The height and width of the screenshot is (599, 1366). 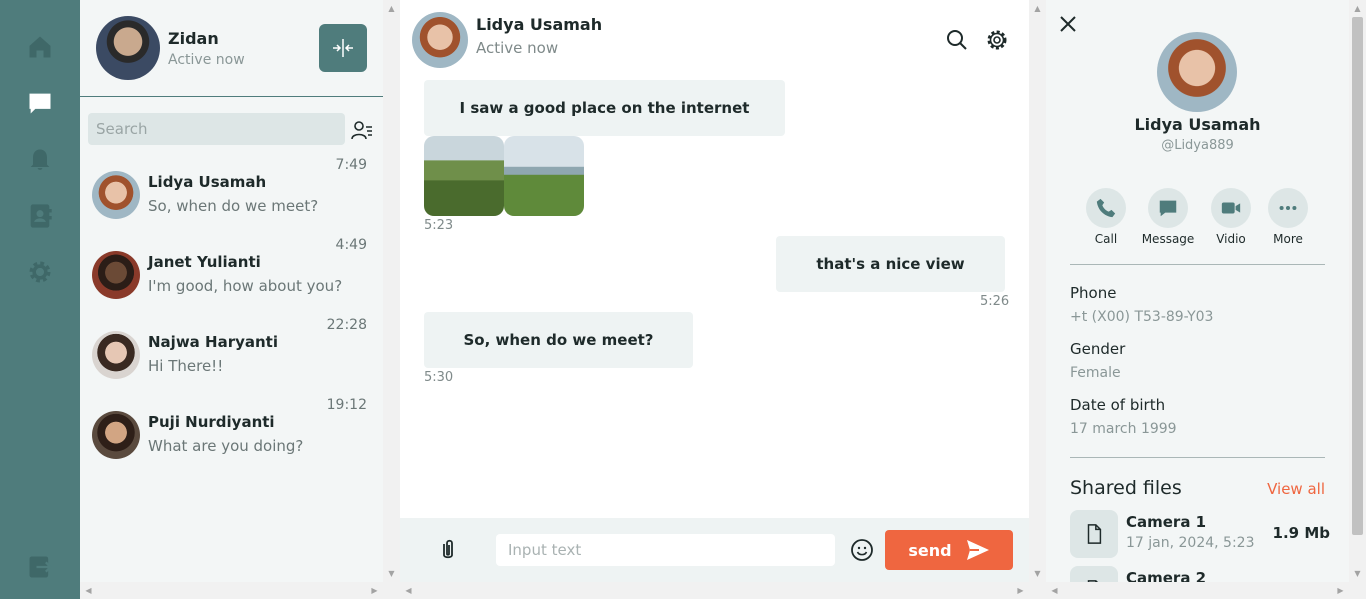 I want to click on shared-files-title: Shared files, so click(x=1126, y=488).